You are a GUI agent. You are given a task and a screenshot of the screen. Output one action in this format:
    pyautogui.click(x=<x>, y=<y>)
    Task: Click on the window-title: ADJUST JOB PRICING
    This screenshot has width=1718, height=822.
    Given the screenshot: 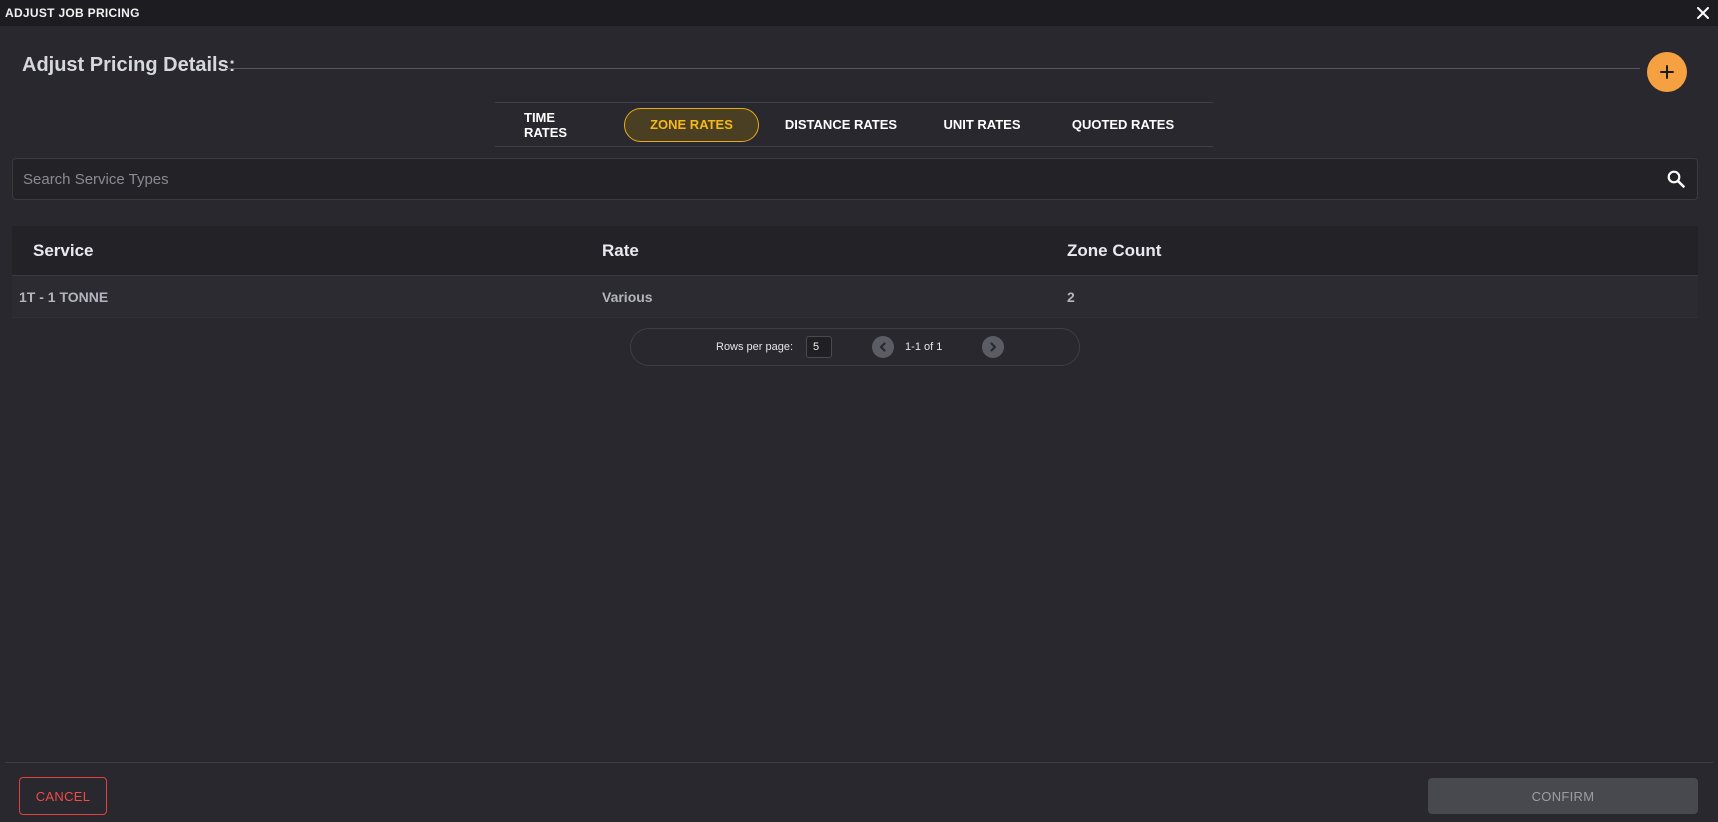 What is the action you would take?
    pyautogui.click(x=72, y=13)
    